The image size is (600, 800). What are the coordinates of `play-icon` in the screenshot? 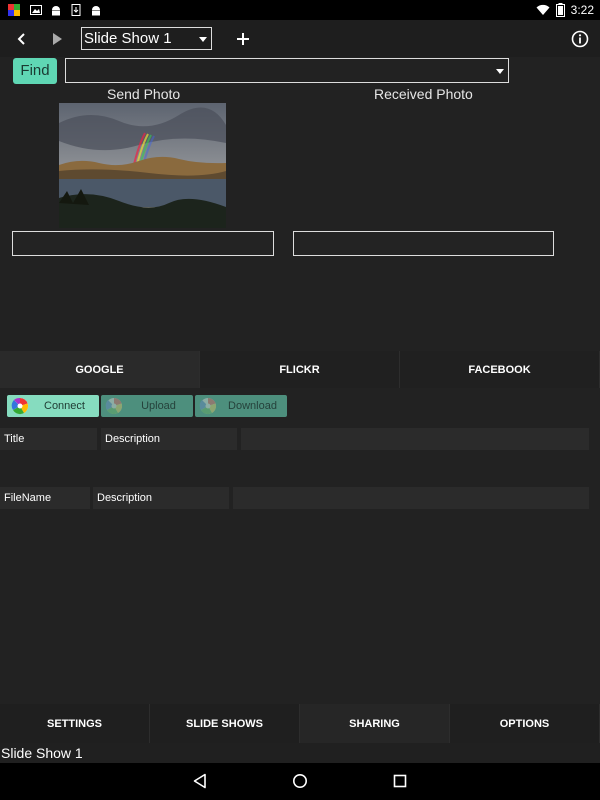 It's located at (57, 39).